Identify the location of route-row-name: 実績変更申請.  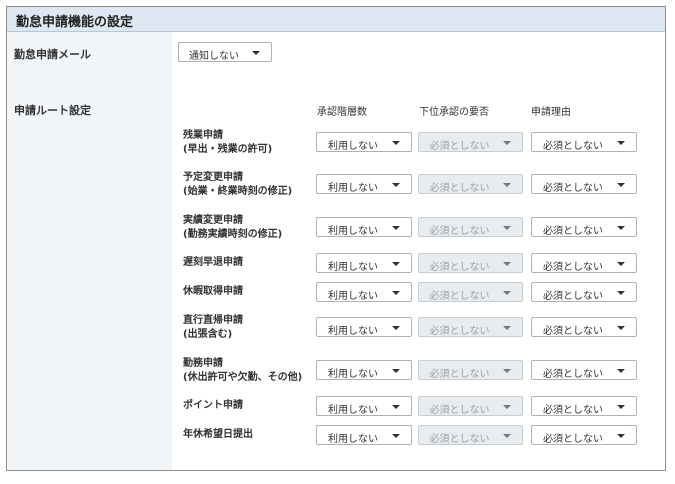
(213, 220).